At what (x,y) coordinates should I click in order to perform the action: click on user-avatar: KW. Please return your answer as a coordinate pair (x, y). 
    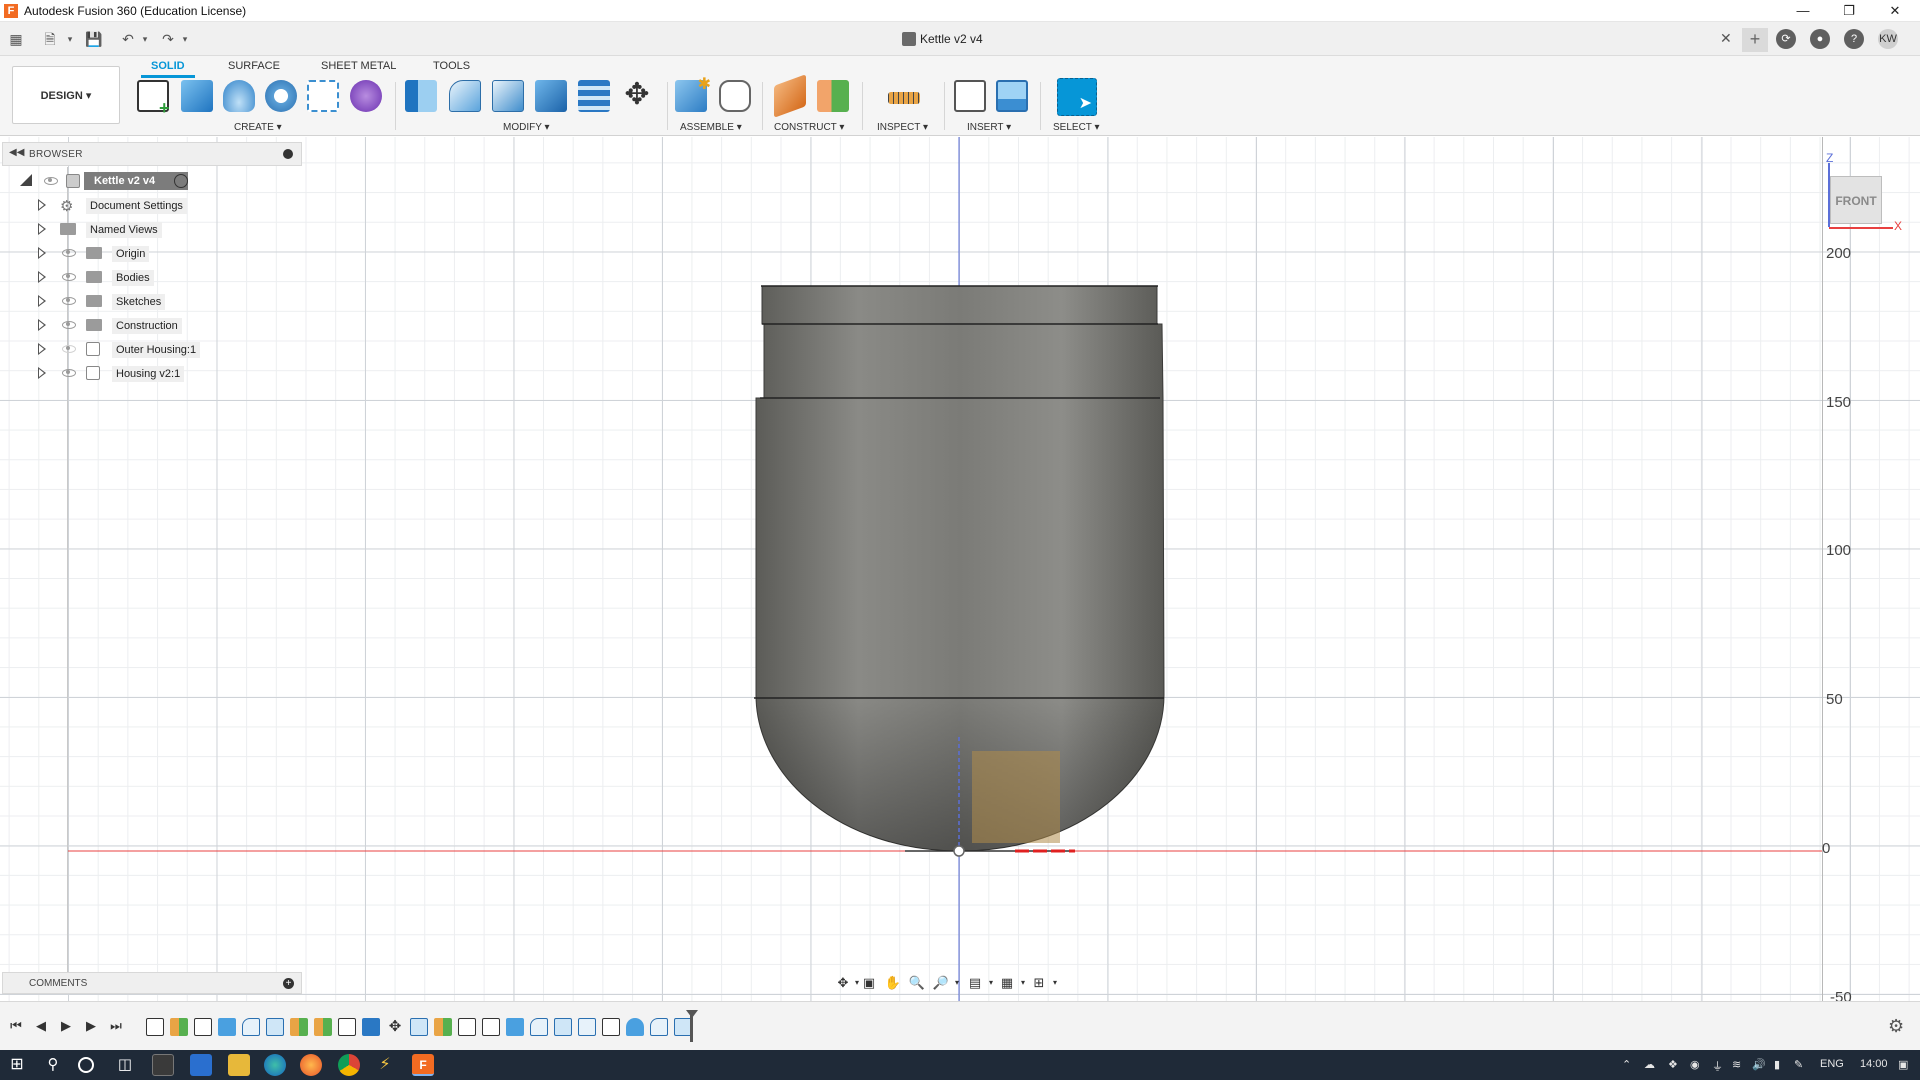
    Looking at the image, I should click on (1888, 39).